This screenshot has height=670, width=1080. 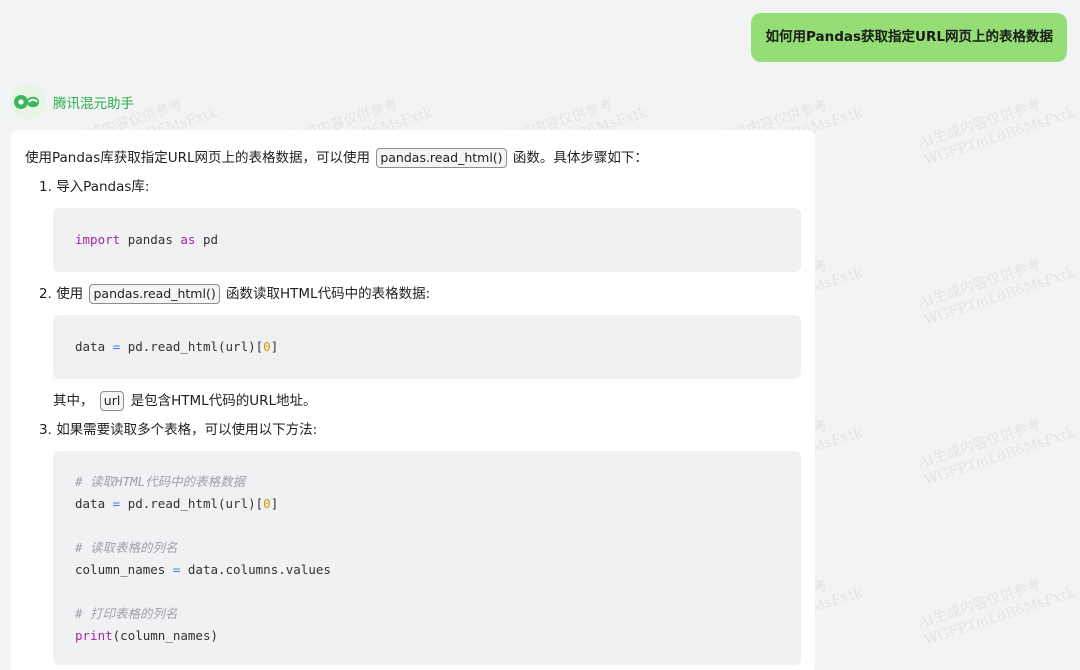 What do you see at coordinates (259, 569) in the screenshot?
I see `code-expr: data.columns.values` at bounding box center [259, 569].